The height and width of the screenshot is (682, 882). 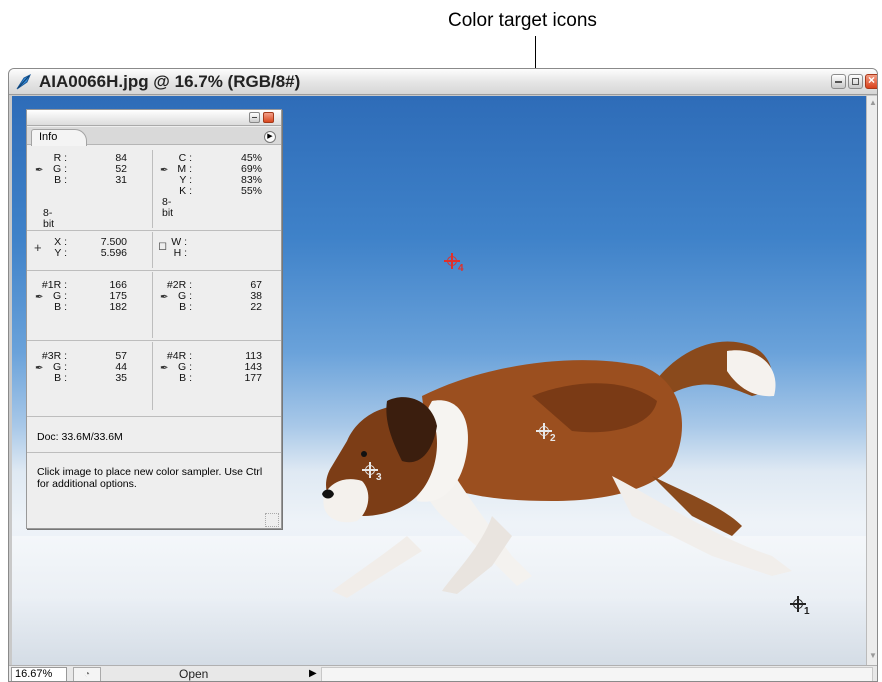 I want to click on color-sampler-3-icon: 3, so click(x=372, y=472).